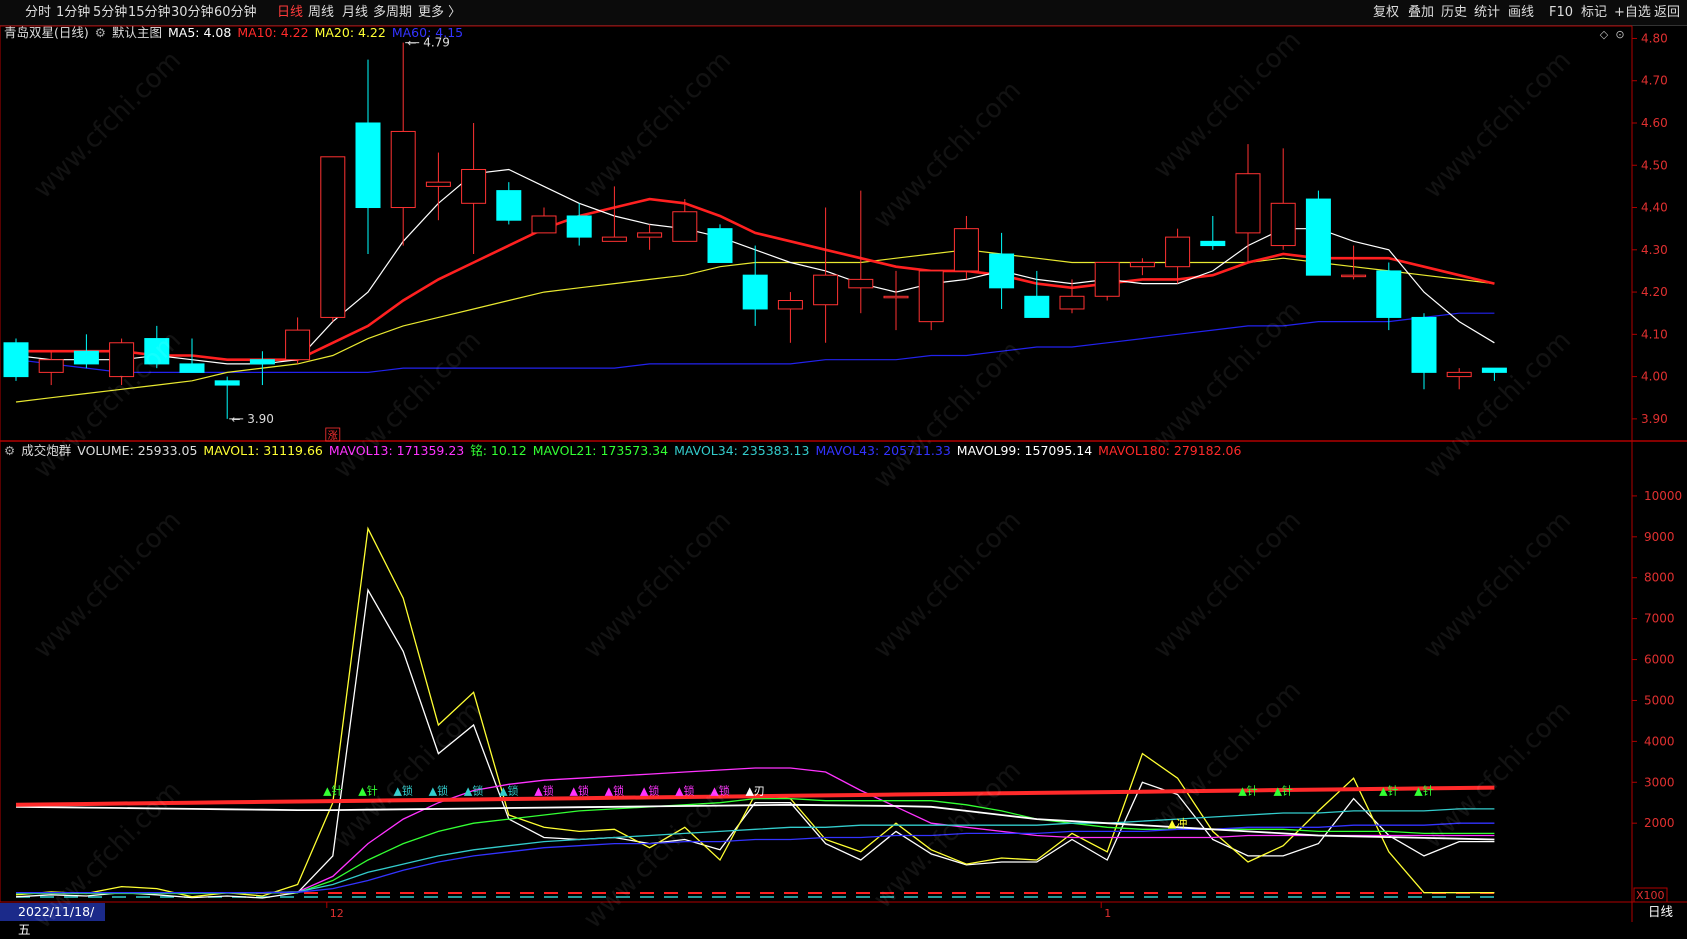 The image size is (1687, 939). I want to click on volume-signal-0: ▲针, so click(332, 790).